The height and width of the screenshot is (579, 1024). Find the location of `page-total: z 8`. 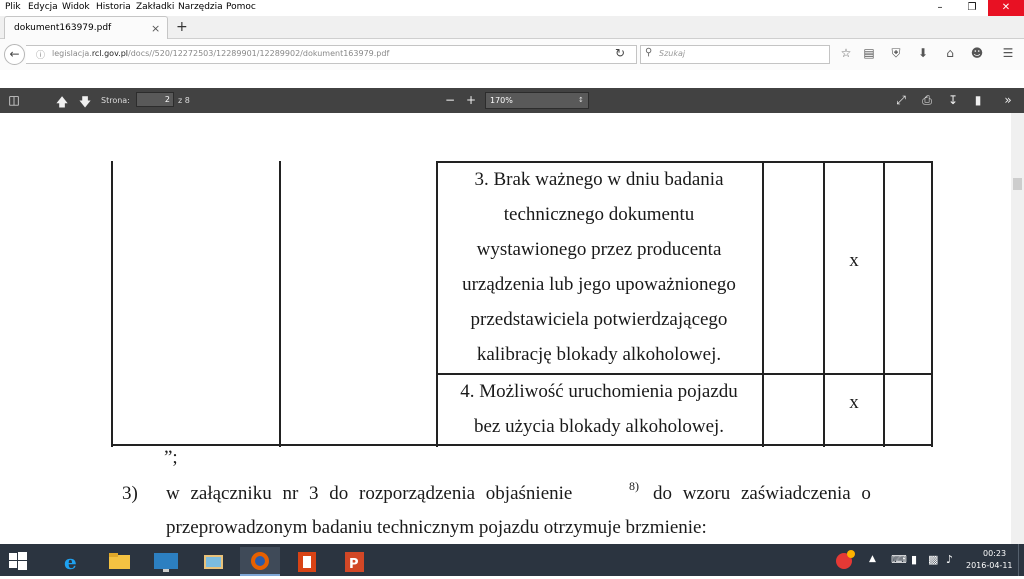

page-total: z 8 is located at coordinates (184, 100).